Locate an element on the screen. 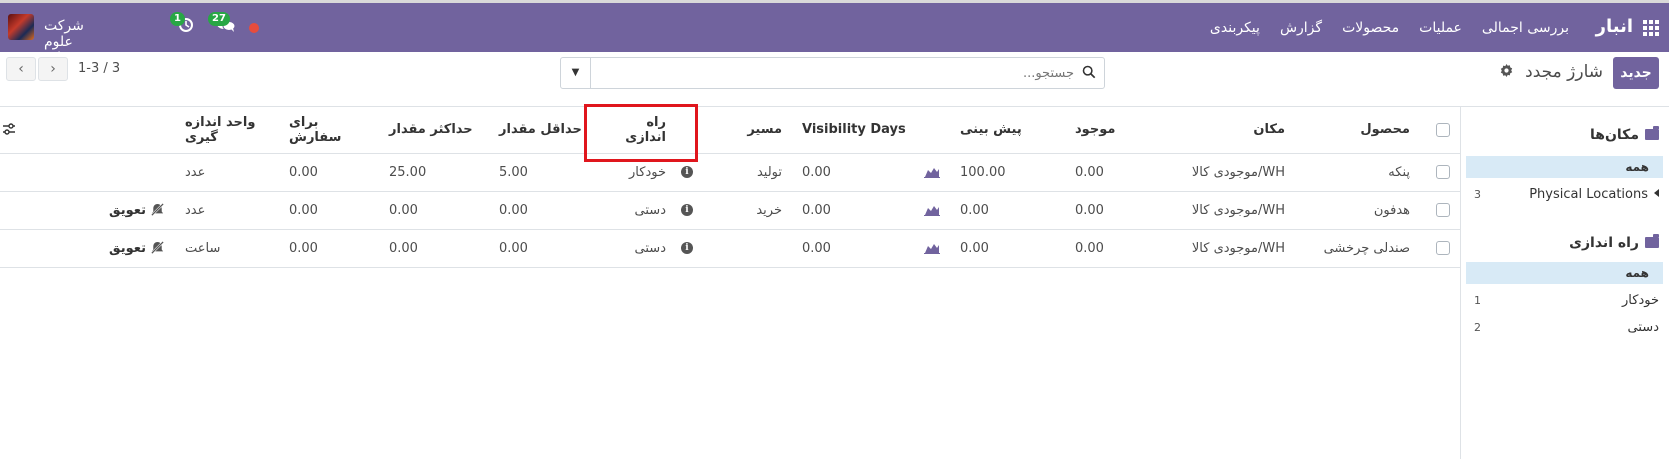  filter-item-automatic: خودکار 1 is located at coordinates (1566, 300).